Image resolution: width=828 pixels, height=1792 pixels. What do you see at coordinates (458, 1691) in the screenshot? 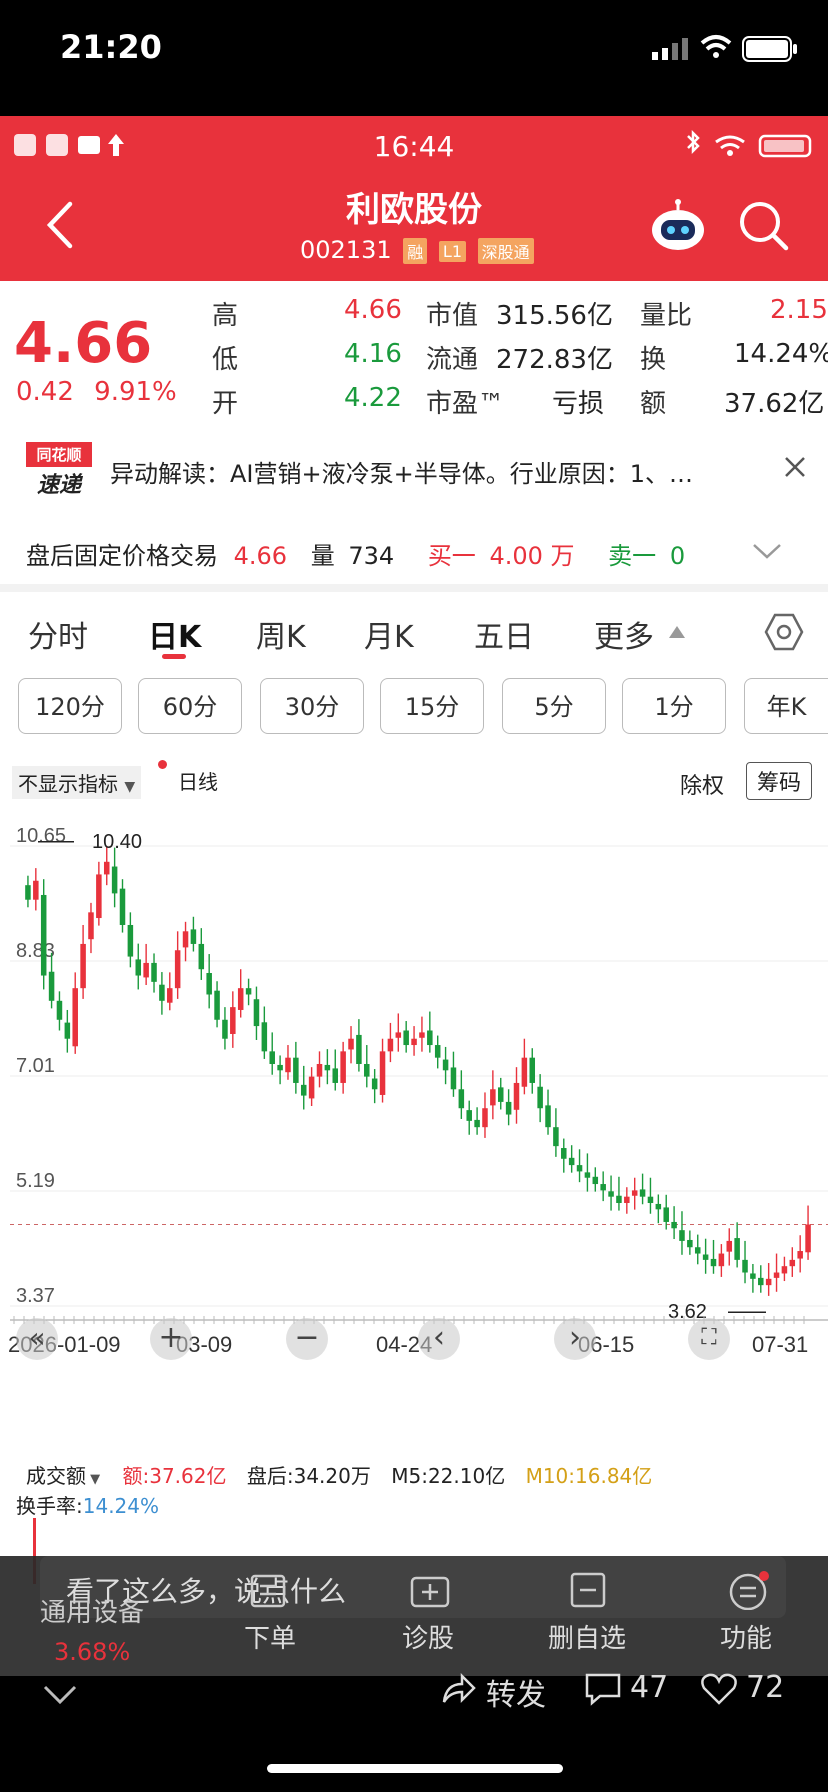
I see `share-icon` at bounding box center [458, 1691].